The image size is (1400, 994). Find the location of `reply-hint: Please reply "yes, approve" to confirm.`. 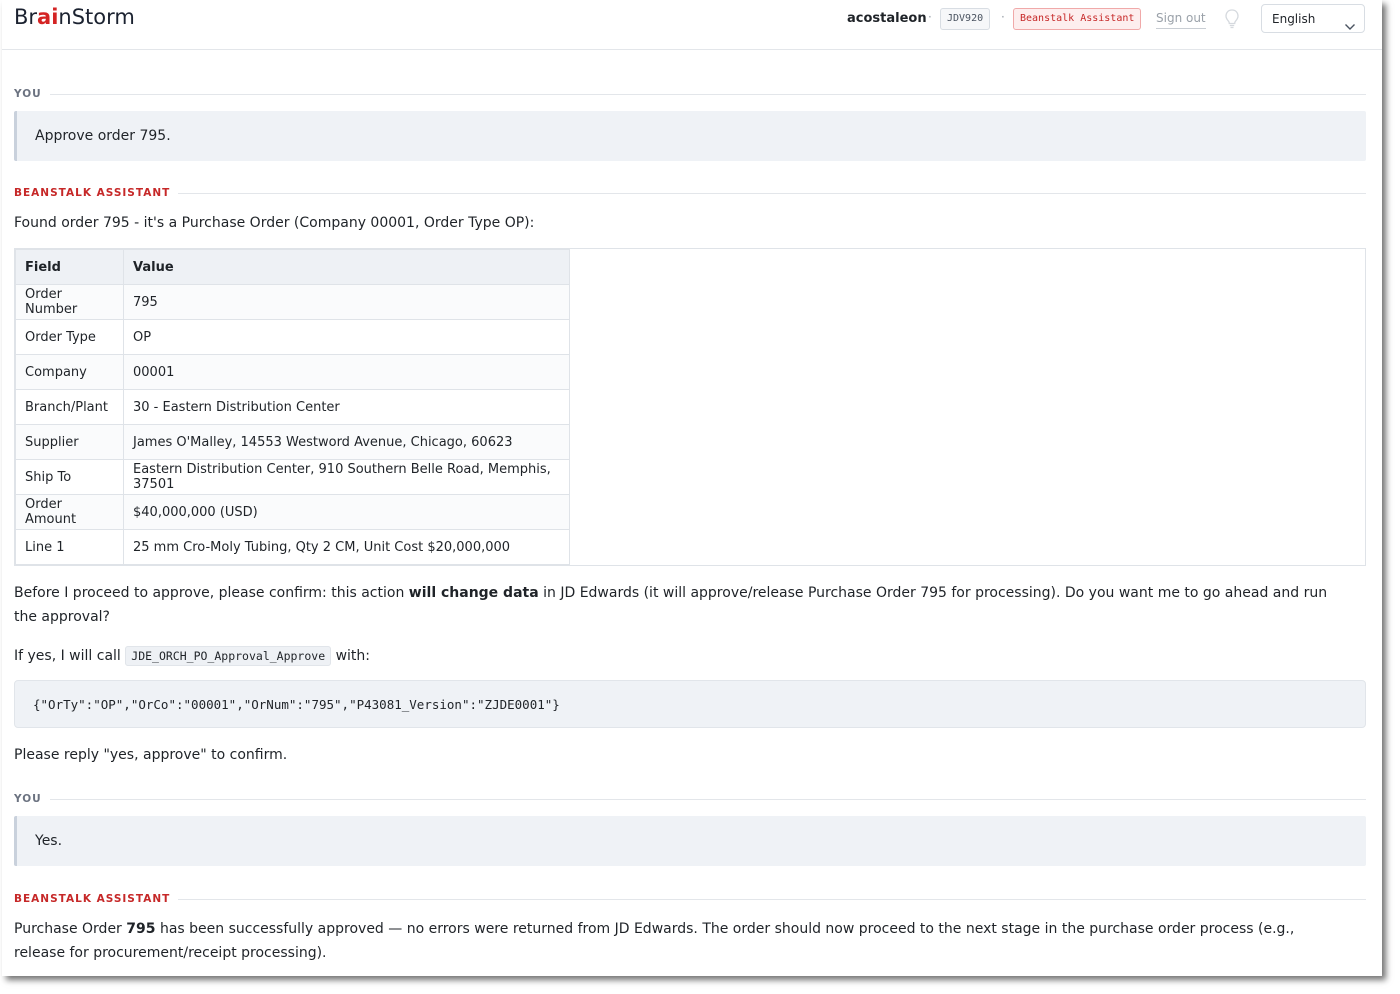

reply-hint: Please reply "yes, approve" to confirm. is located at coordinates (151, 755).